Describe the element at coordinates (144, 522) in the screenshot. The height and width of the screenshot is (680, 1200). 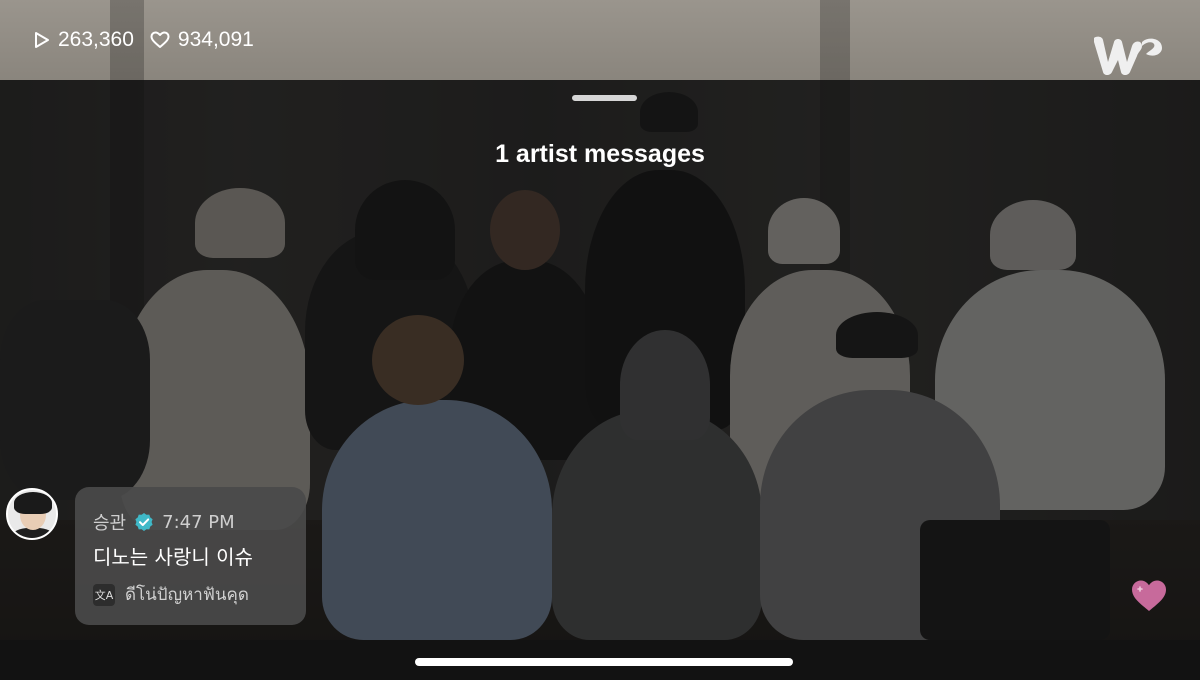
I see `verified-badge-icon` at that location.